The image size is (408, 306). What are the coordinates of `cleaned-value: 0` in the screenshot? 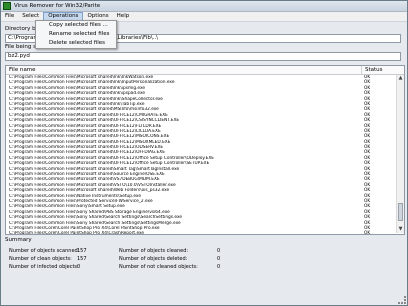 It's located at (219, 251).